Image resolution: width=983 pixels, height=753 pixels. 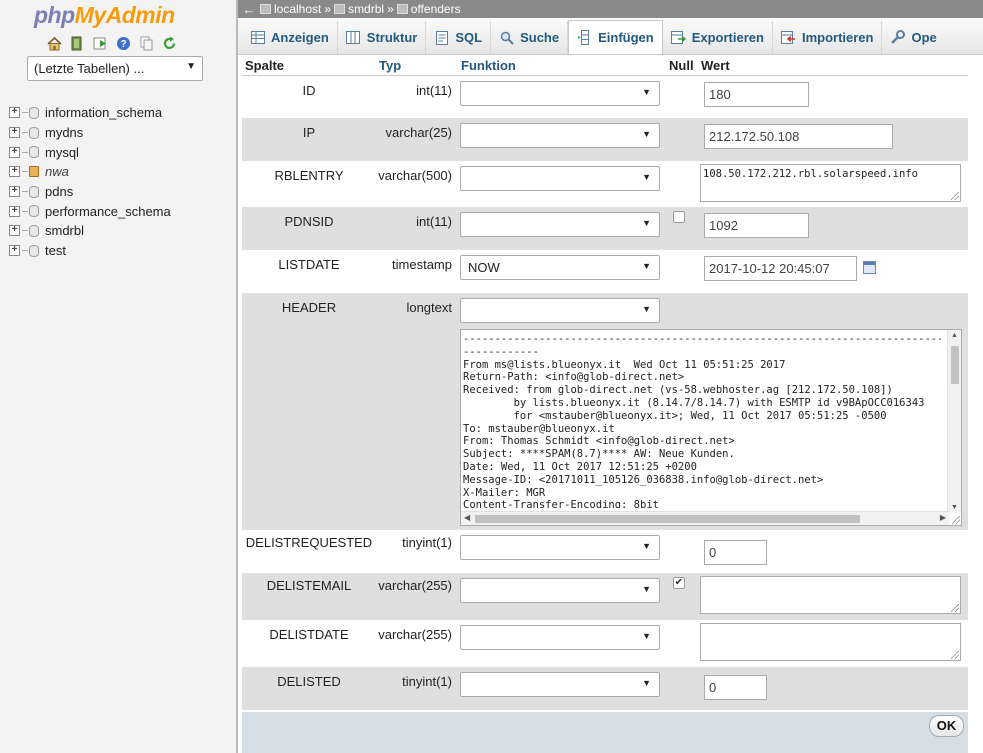 What do you see at coordinates (679, 217) in the screenshot?
I see `null-checkbox` at bounding box center [679, 217].